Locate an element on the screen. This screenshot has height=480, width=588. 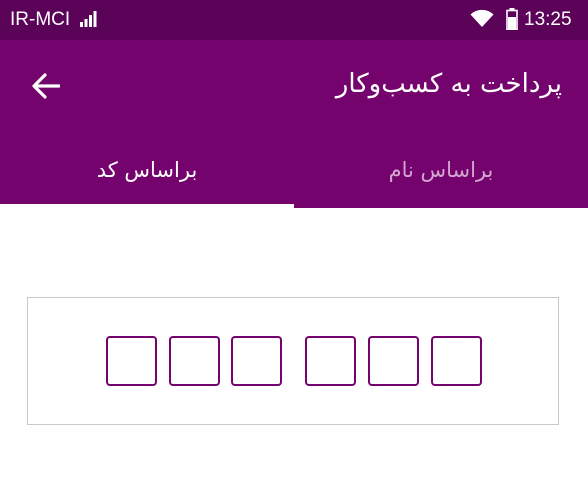
battery-icon is located at coordinates (512, 21).